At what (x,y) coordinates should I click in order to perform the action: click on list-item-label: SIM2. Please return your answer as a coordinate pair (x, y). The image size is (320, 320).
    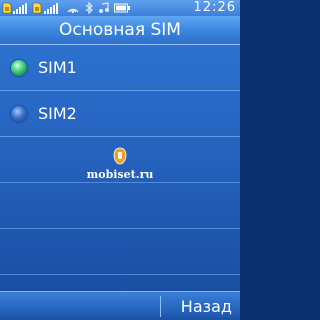
    Looking at the image, I should click on (57, 113).